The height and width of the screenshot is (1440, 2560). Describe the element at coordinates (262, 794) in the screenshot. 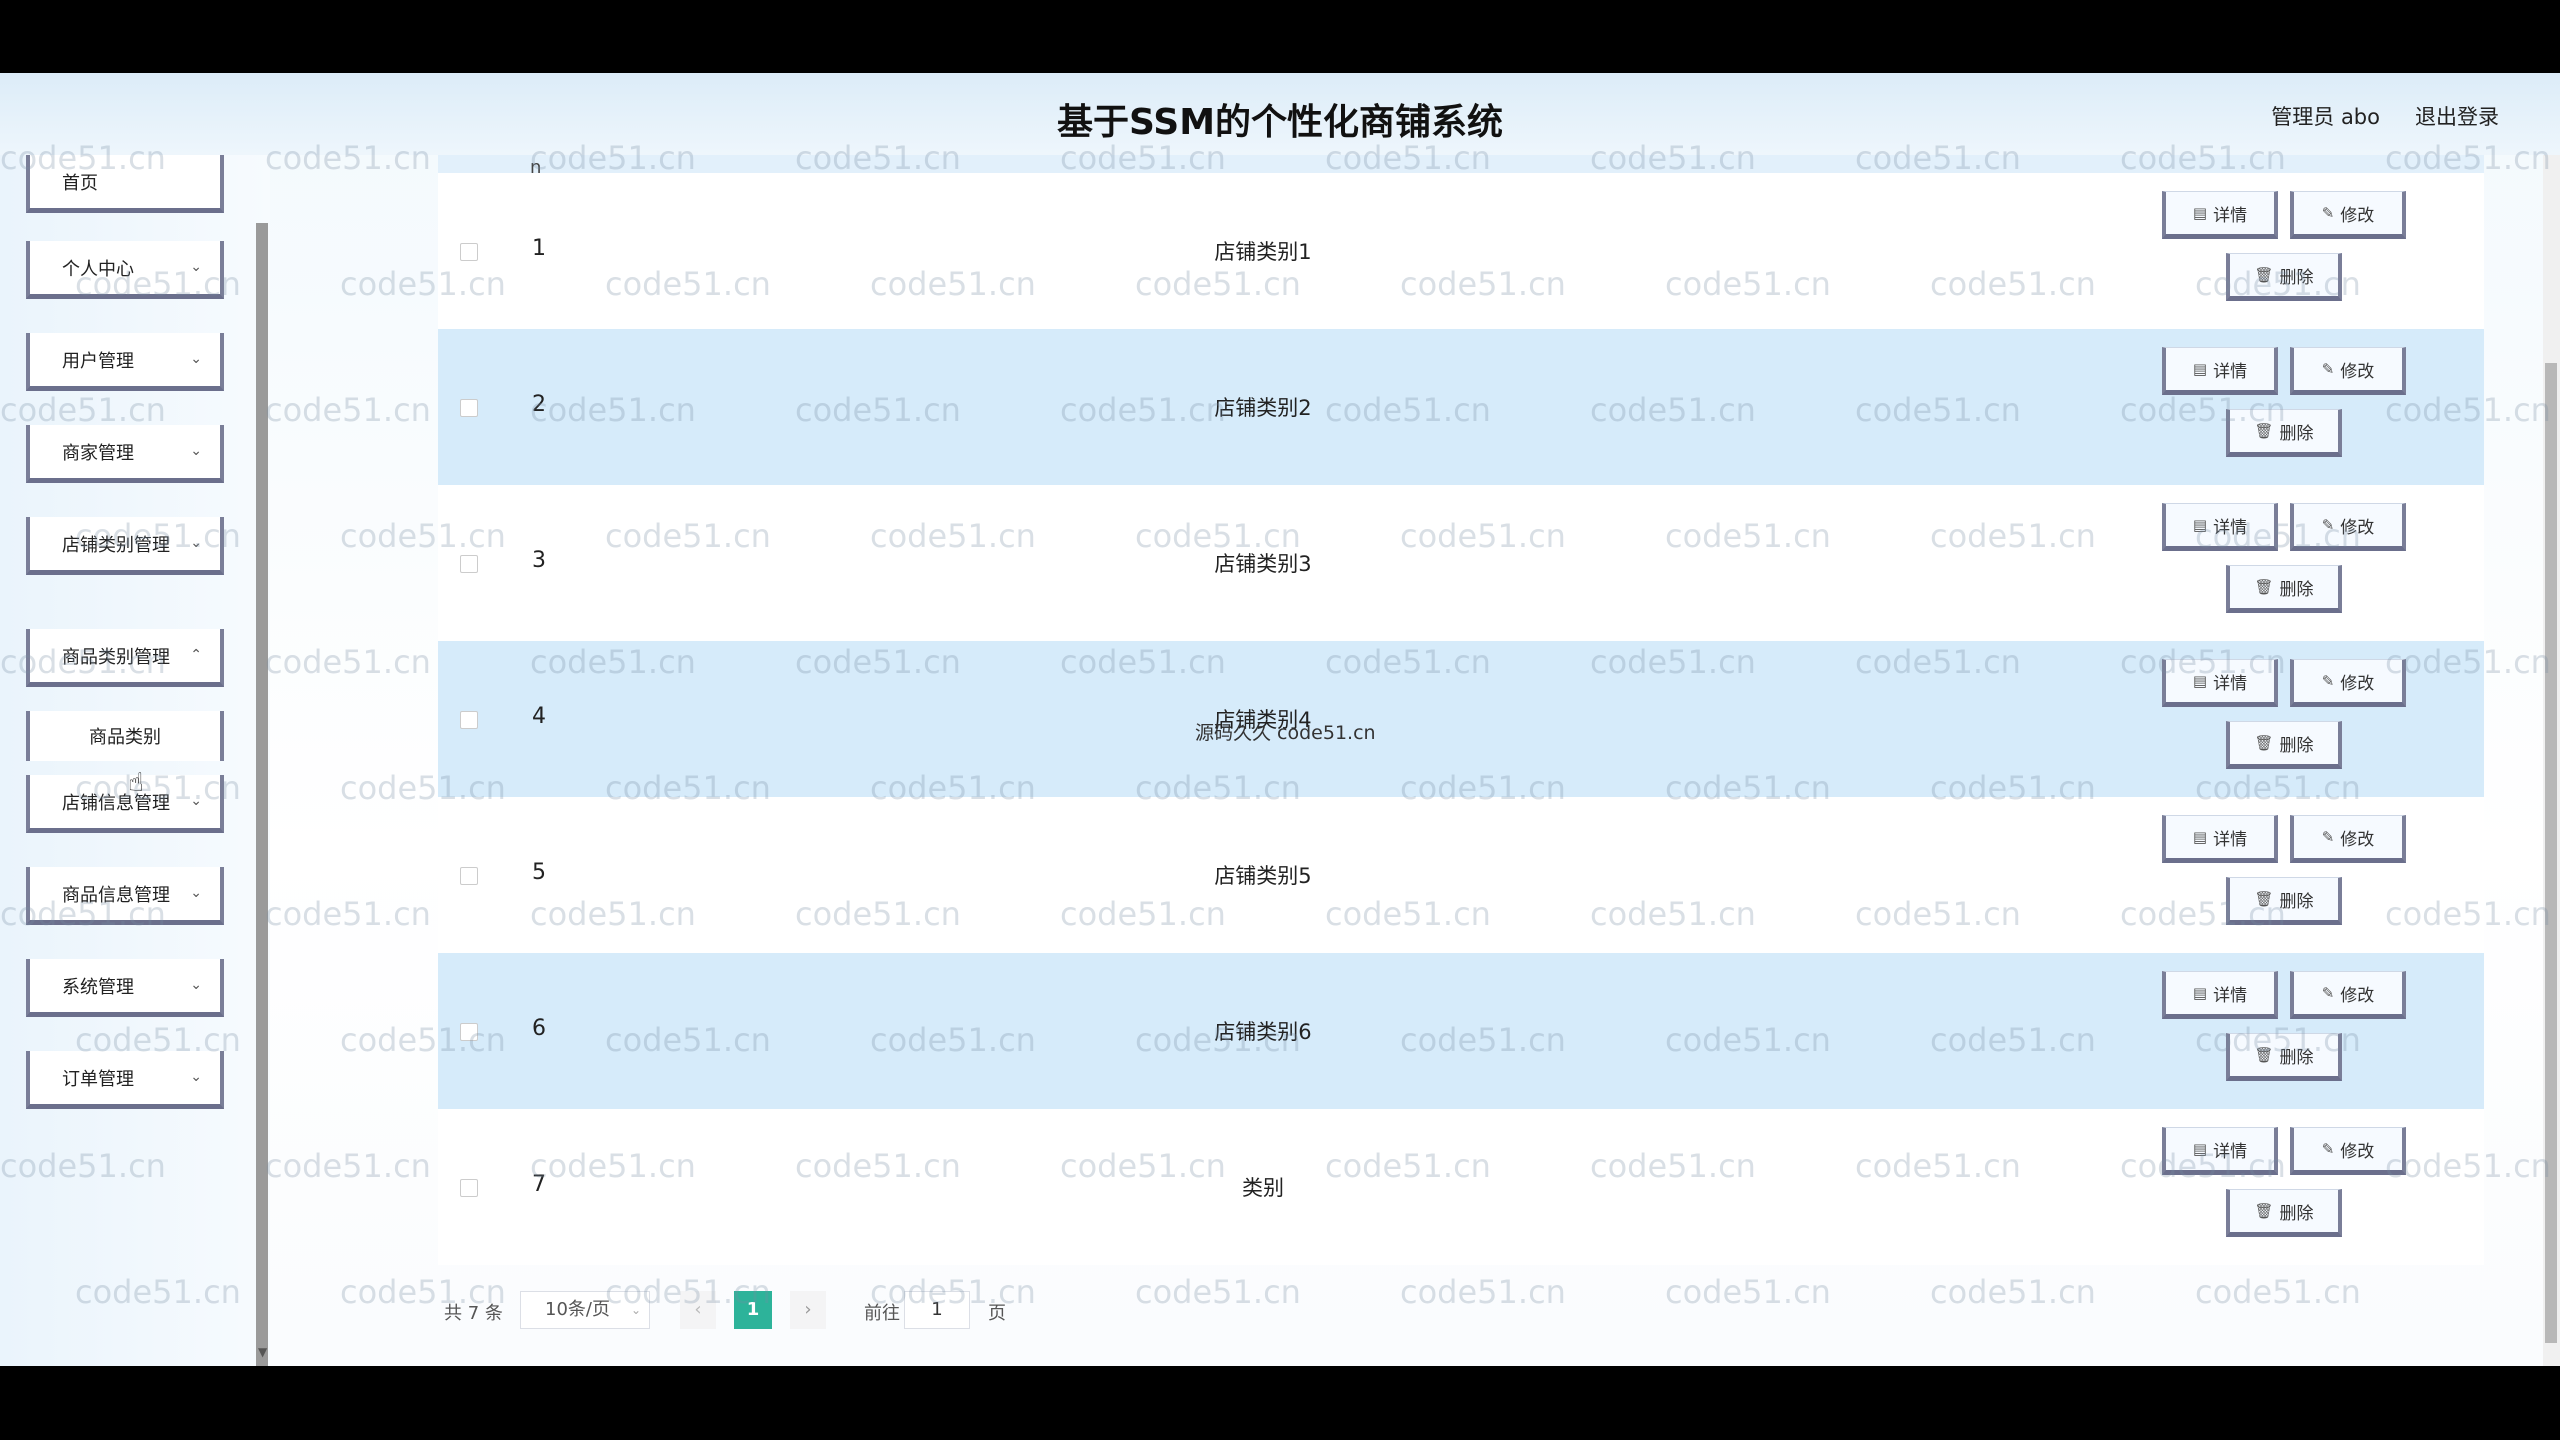

I see `sidebar-scrollbar` at that location.